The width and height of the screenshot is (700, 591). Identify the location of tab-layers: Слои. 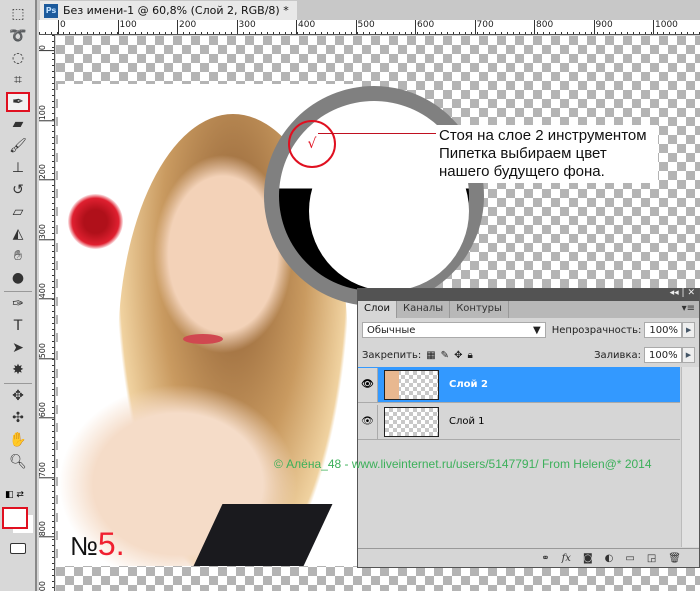
(377, 309).